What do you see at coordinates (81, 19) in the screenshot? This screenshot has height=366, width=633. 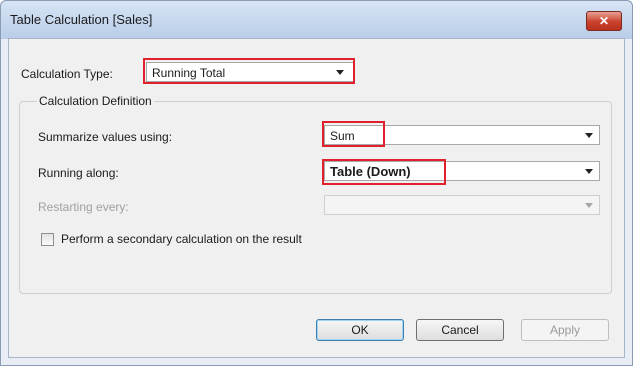 I see `dialog-title: Table Calculation [Sales]` at bounding box center [81, 19].